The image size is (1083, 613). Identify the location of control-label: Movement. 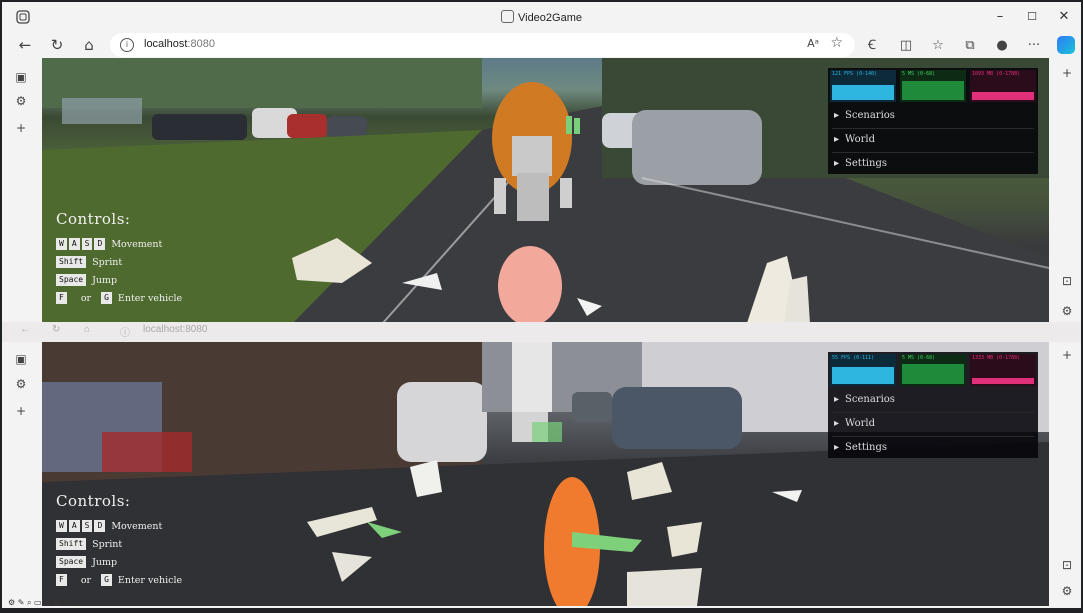
(137, 244).